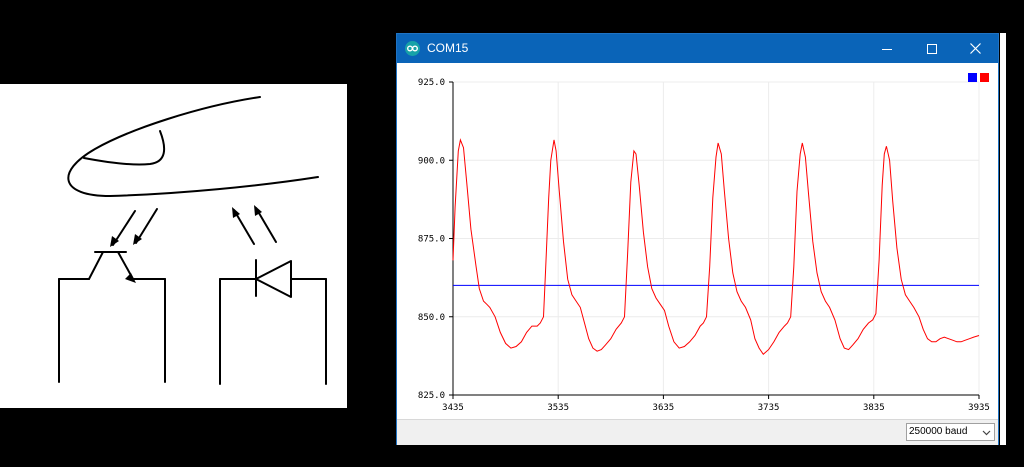 Image resolution: width=1024 pixels, height=467 pixels. What do you see at coordinates (874, 408) in the screenshot?
I see `x-tick-label: 3835` at bounding box center [874, 408].